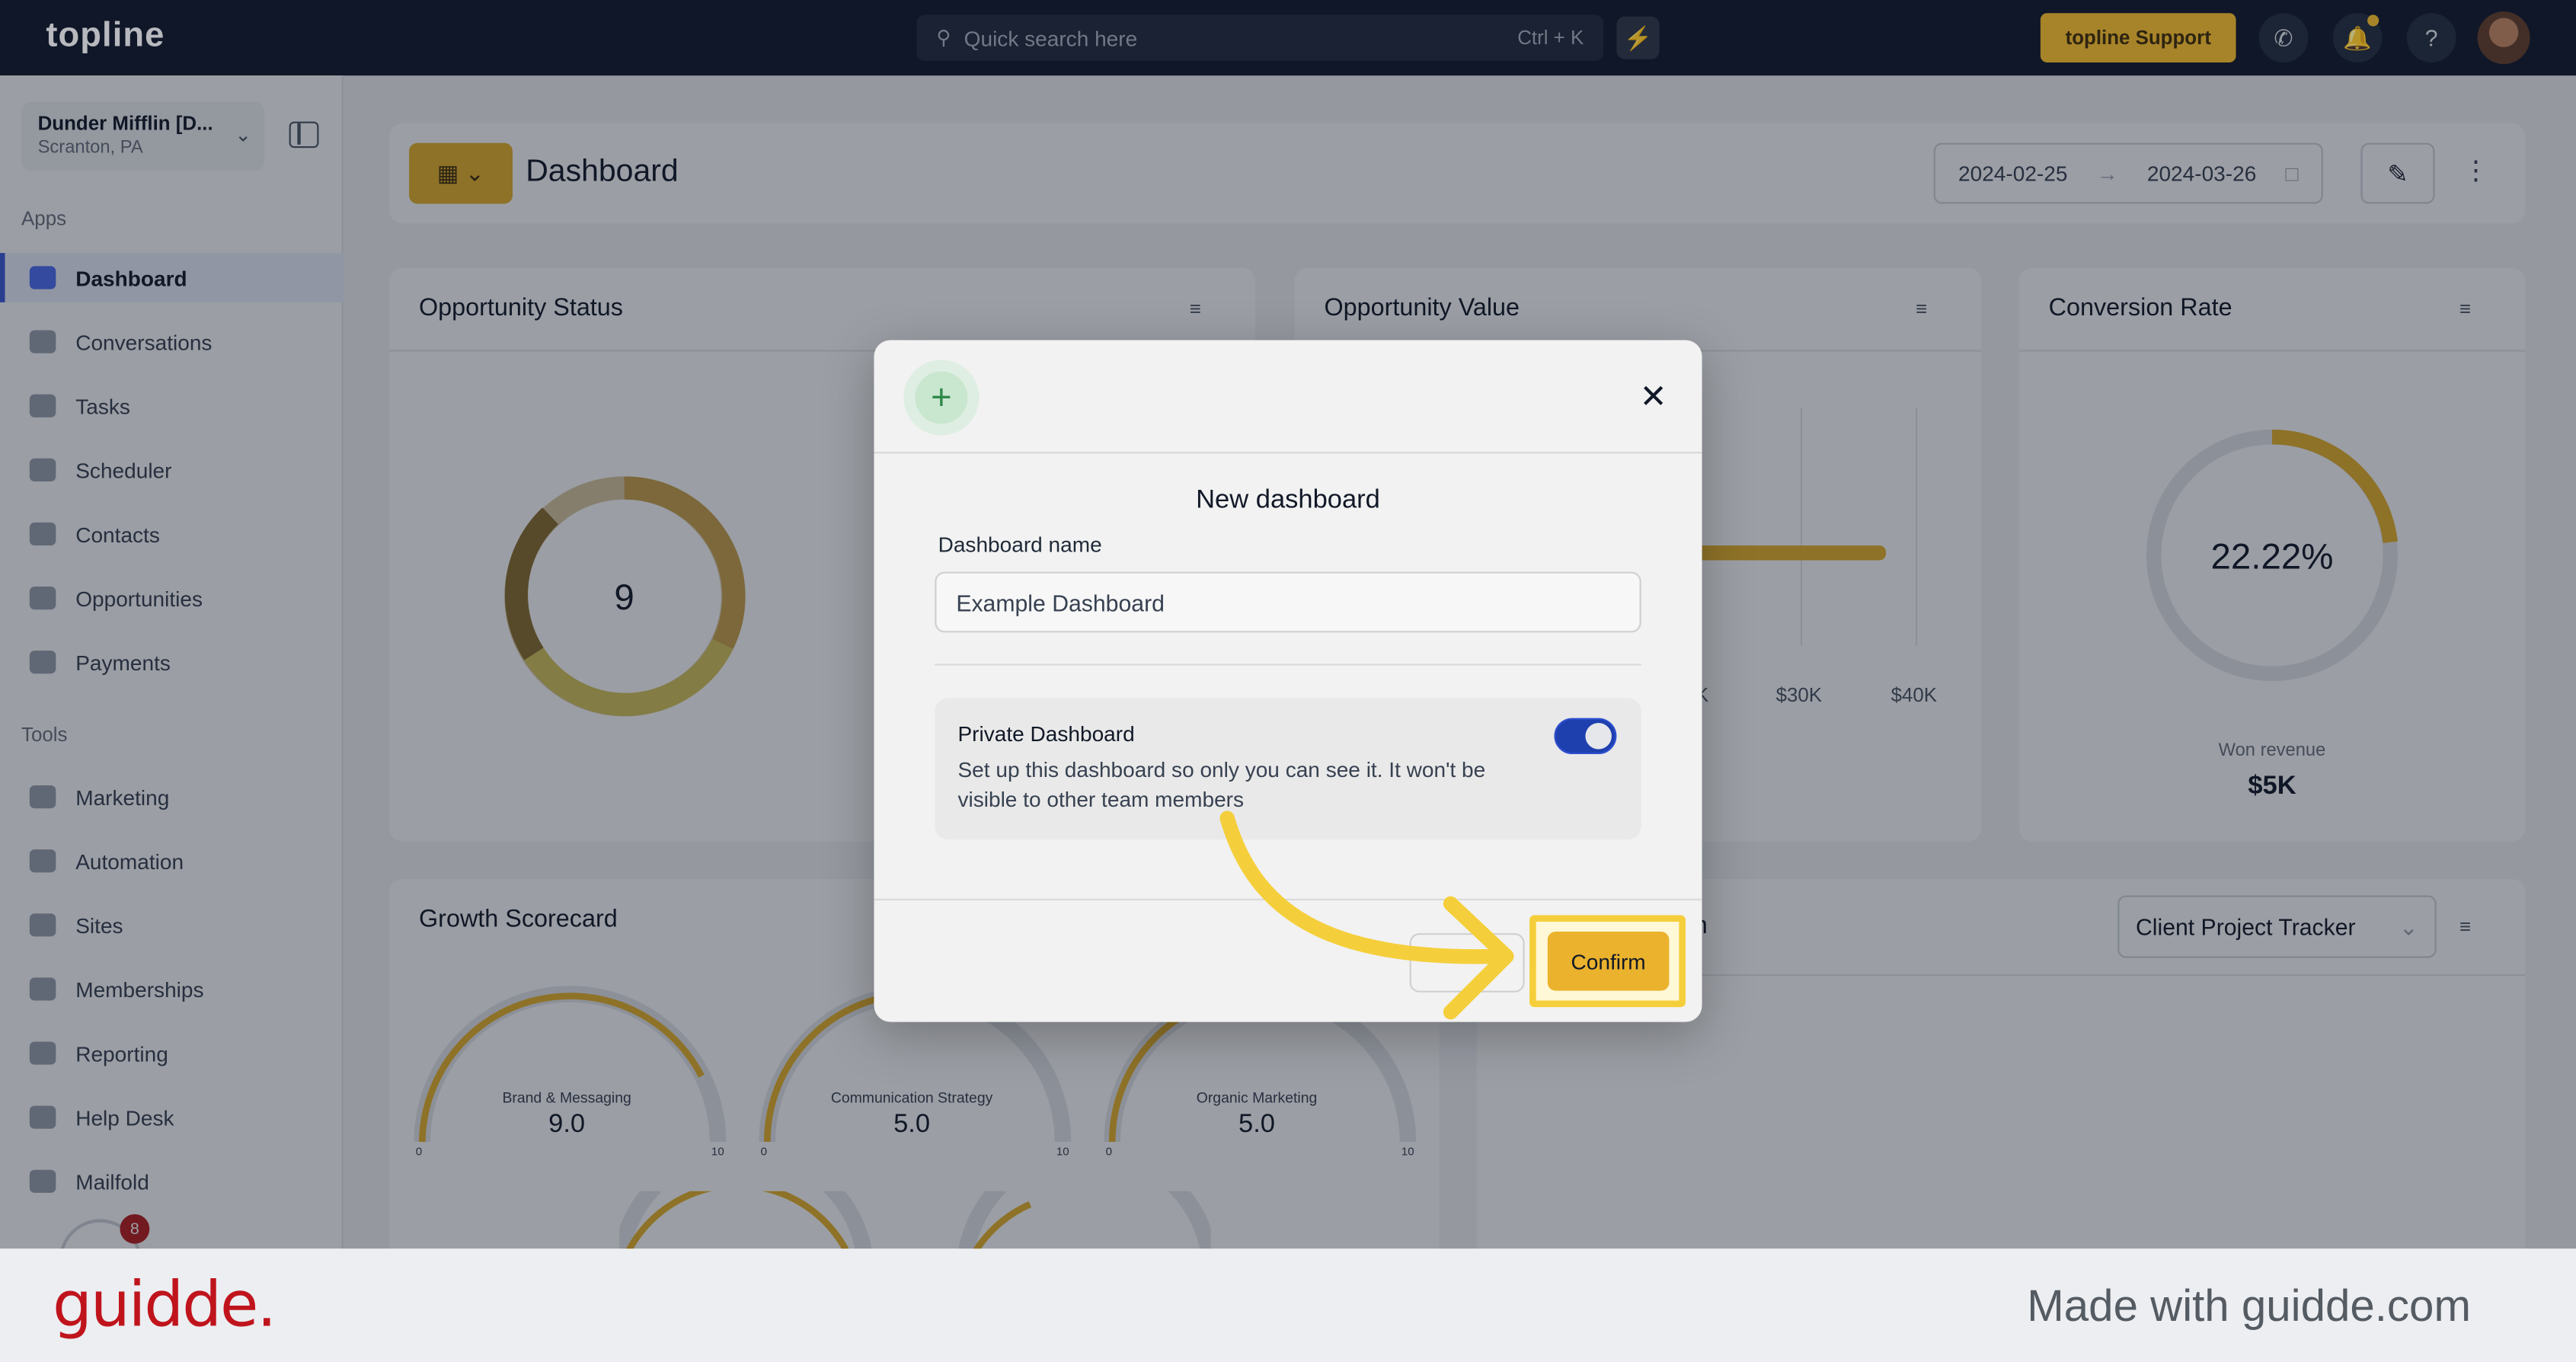  I want to click on modal-title: New dashboard, so click(1288, 500).